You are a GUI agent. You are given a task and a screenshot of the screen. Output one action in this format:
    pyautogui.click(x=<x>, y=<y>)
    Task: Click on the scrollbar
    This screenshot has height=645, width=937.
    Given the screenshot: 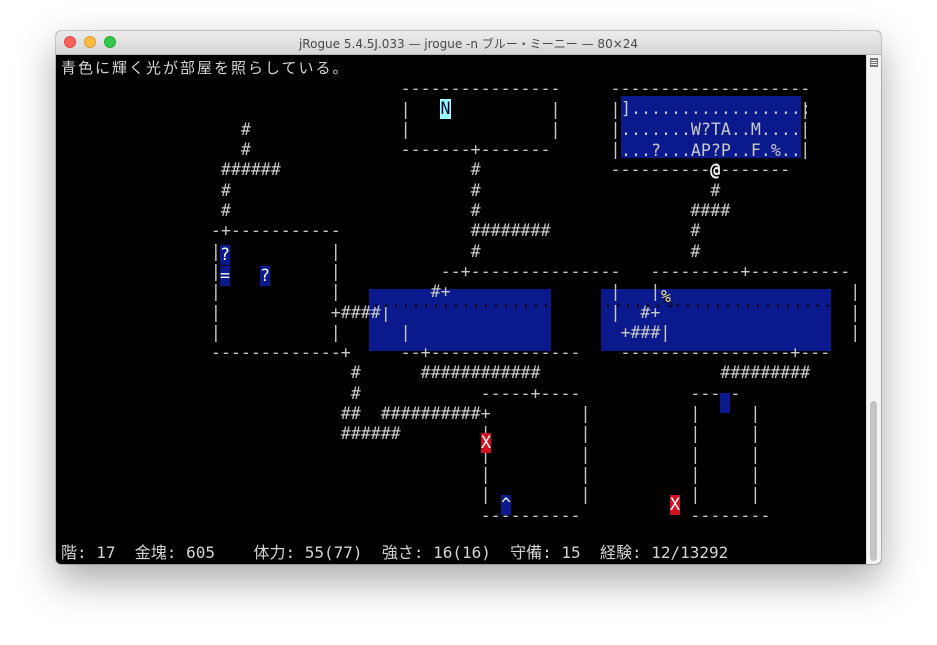 What is the action you would take?
    pyautogui.click(x=873, y=309)
    